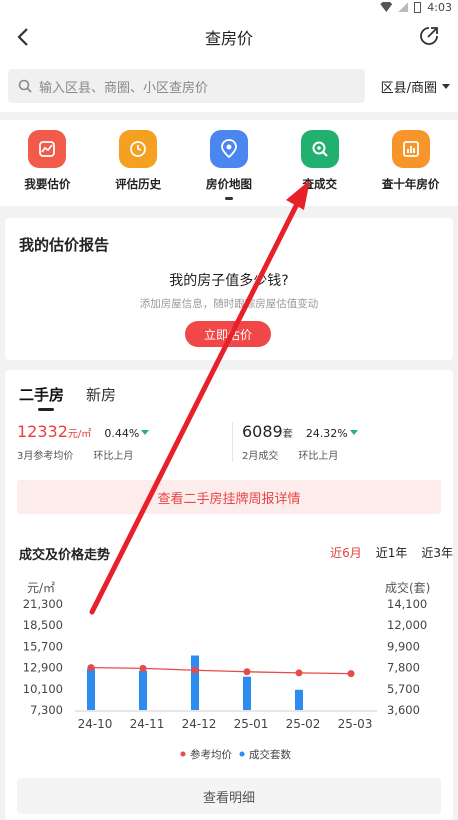 The height and width of the screenshot is (820, 458). Describe the element at coordinates (43, 625) in the screenshot. I see `left-tick-label: 18,500` at that location.